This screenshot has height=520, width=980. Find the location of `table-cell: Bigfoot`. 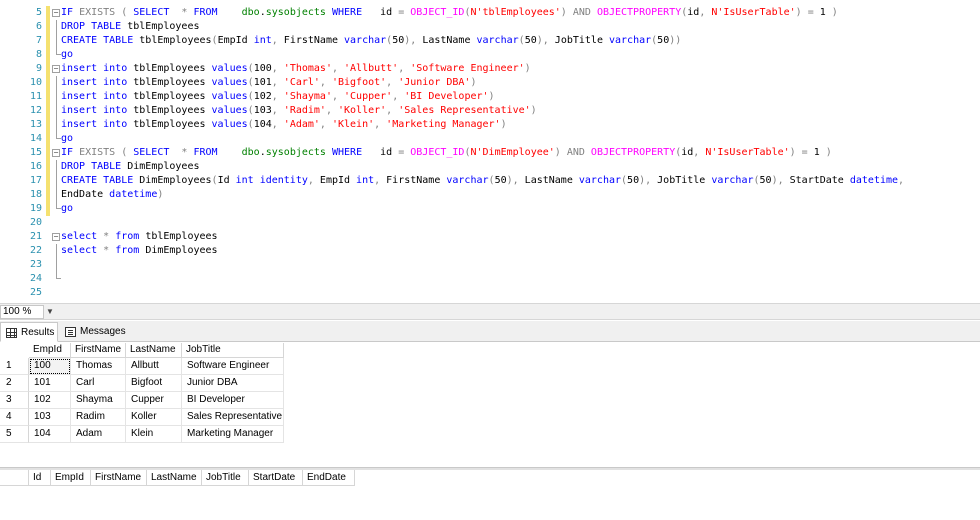

table-cell: Bigfoot is located at coordinates (154, 383).